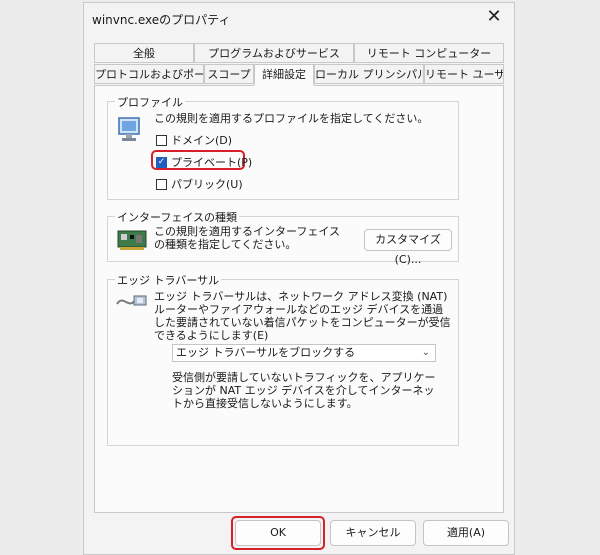 This screenshot has width=600, height=555. I want to click on tab-general: 全般, so click(144, 53).